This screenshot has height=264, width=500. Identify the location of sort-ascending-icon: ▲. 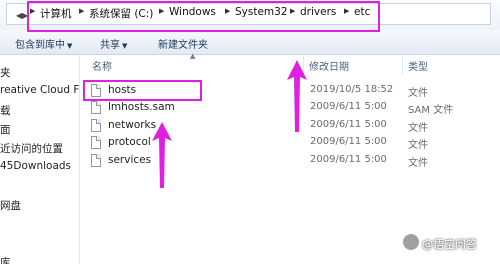
(193, 56).